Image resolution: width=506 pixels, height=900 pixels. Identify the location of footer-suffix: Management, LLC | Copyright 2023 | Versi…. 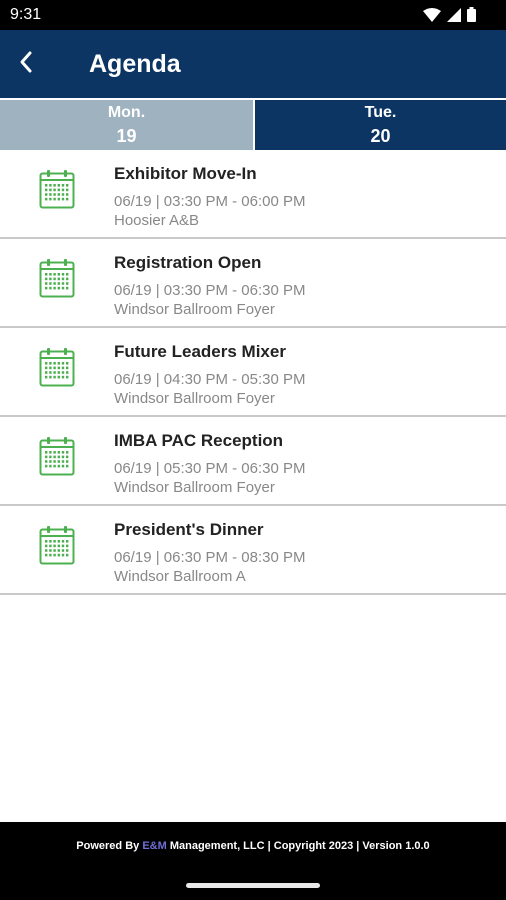
(298, 846).